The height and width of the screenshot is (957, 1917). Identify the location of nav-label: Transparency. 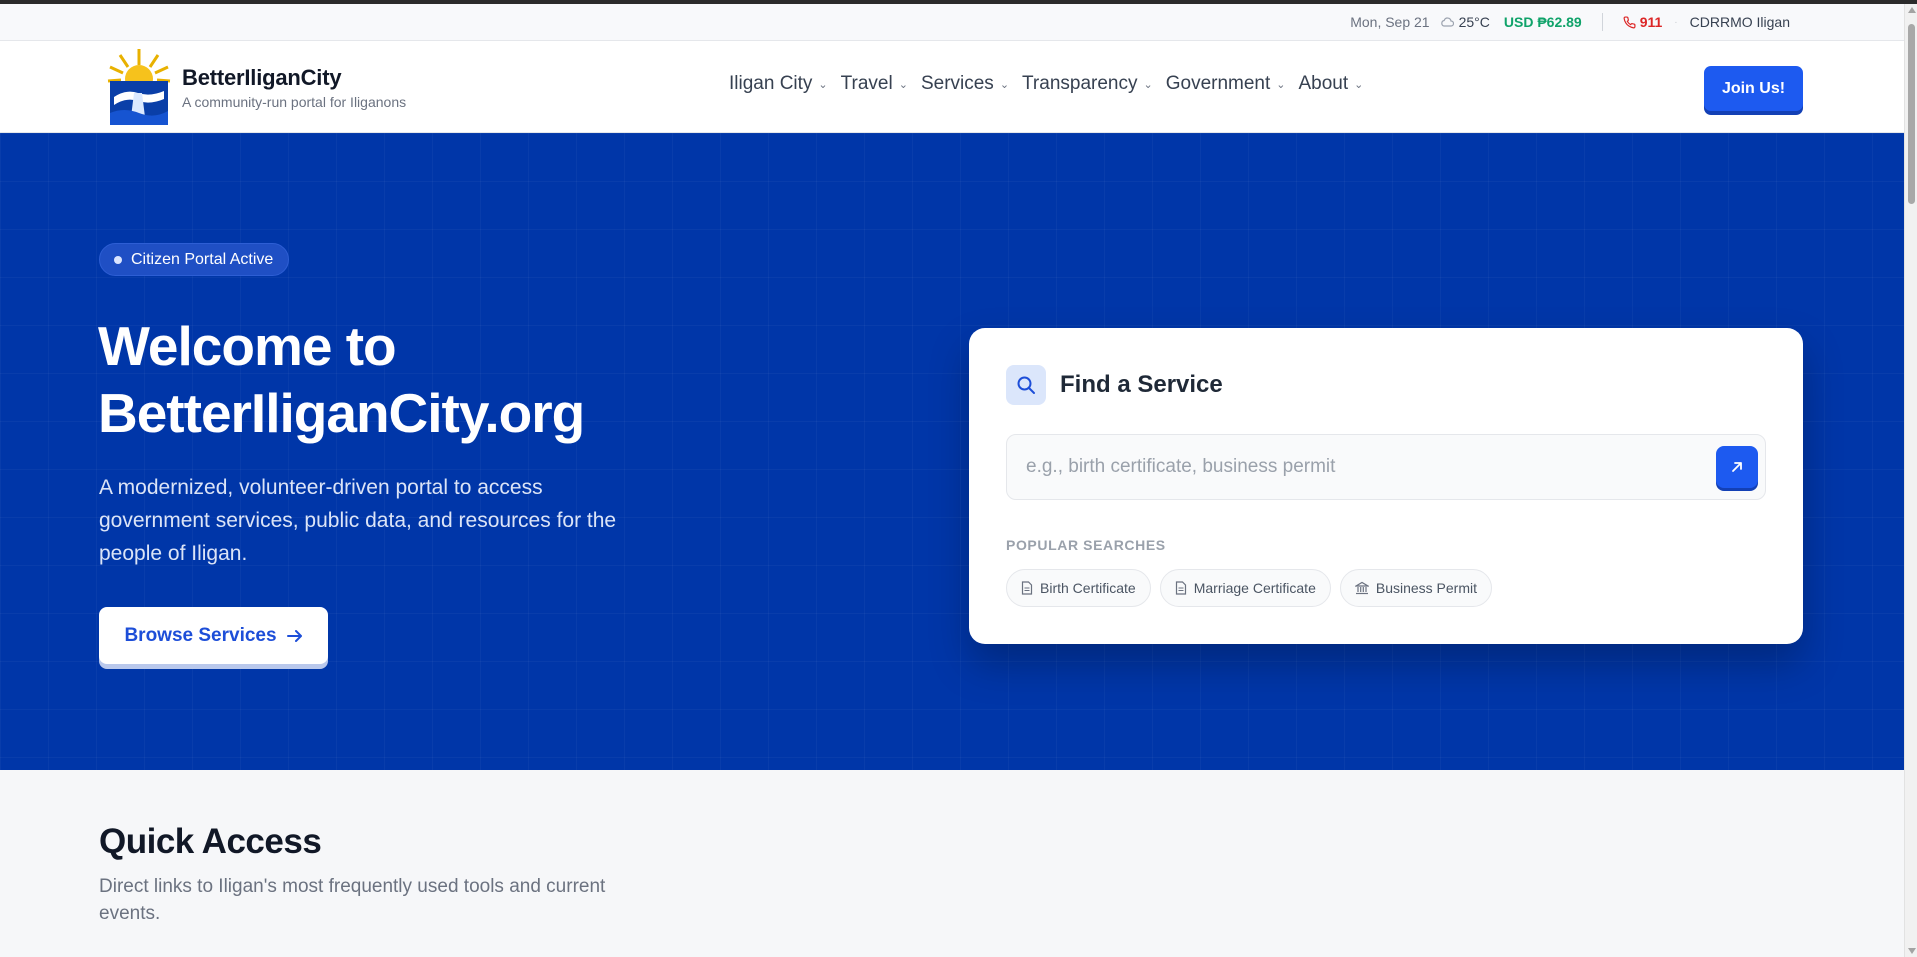
(1080, 83).